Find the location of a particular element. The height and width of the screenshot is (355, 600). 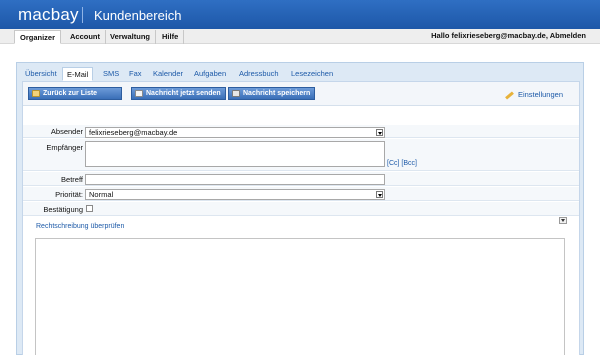

subject-label: Betreff is located at coordinates (72, 179).